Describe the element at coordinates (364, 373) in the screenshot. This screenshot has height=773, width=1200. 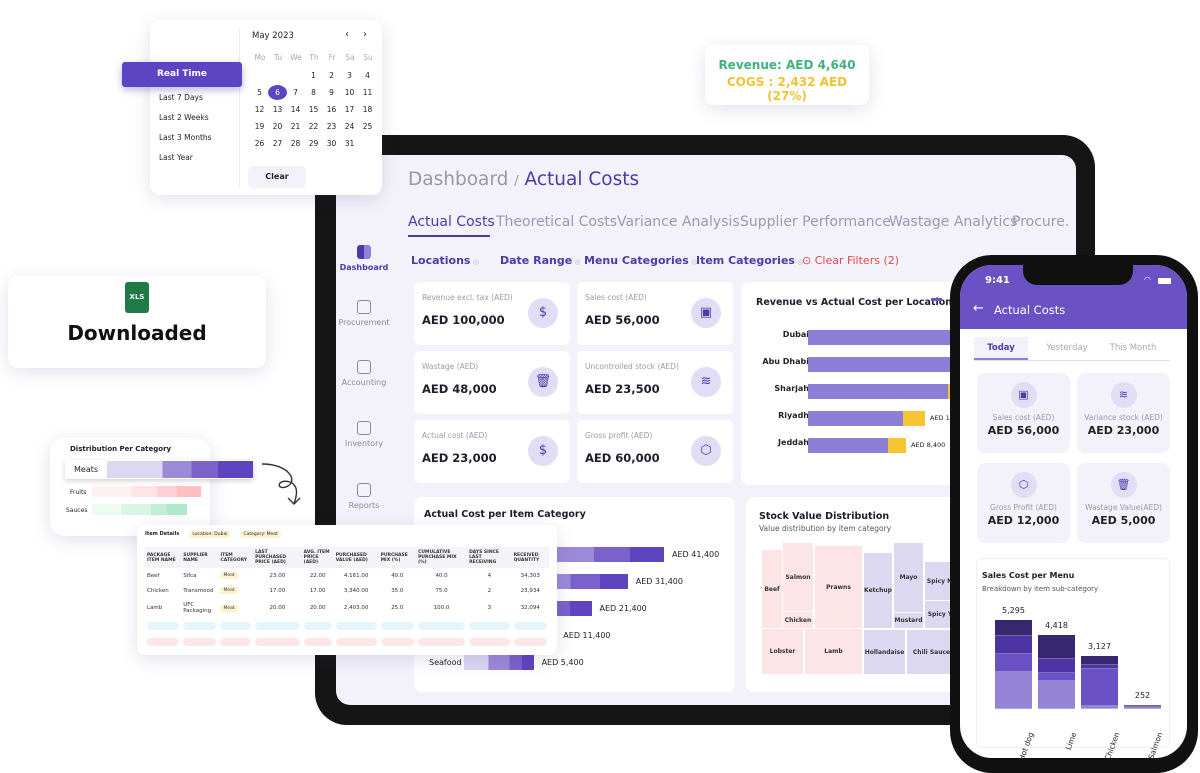
I see `sidebar-item-accounting: Accounting` at that location.